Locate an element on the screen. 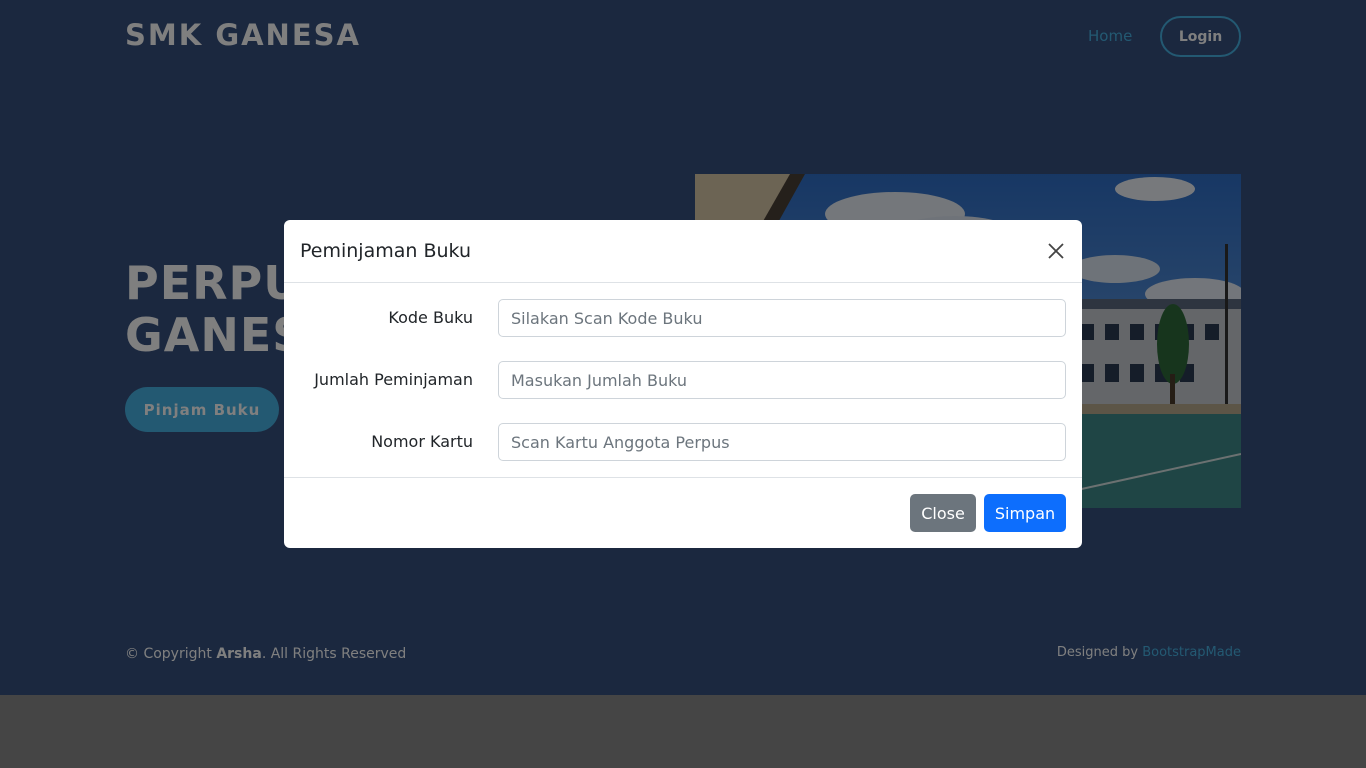  close-icon is located at coordinates (1056, 251).